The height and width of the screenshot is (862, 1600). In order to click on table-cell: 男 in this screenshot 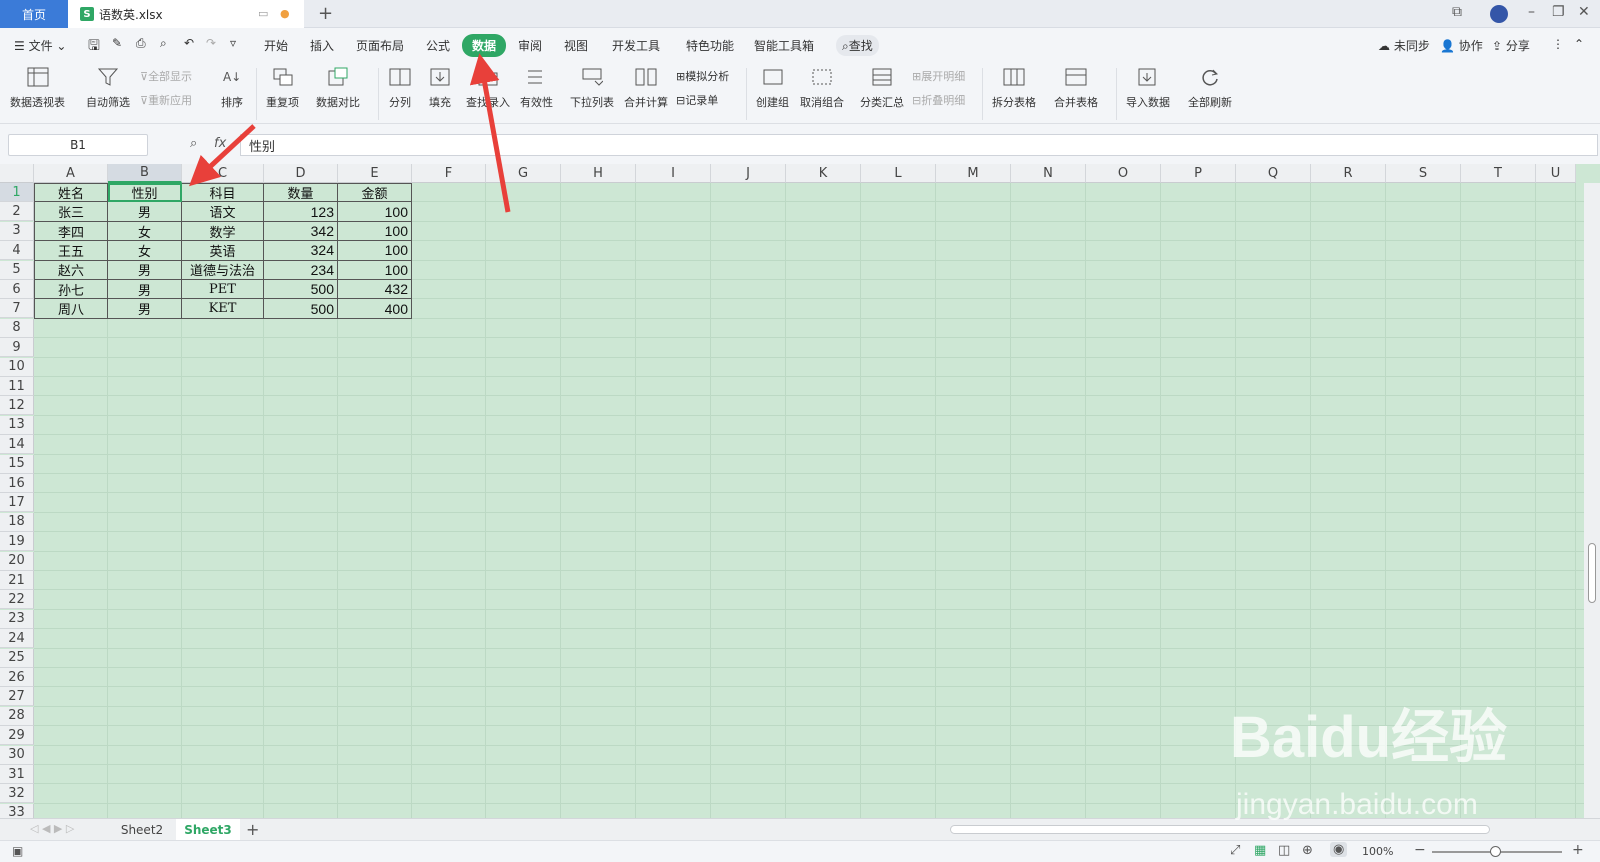, I will do `click(145, 309)`.